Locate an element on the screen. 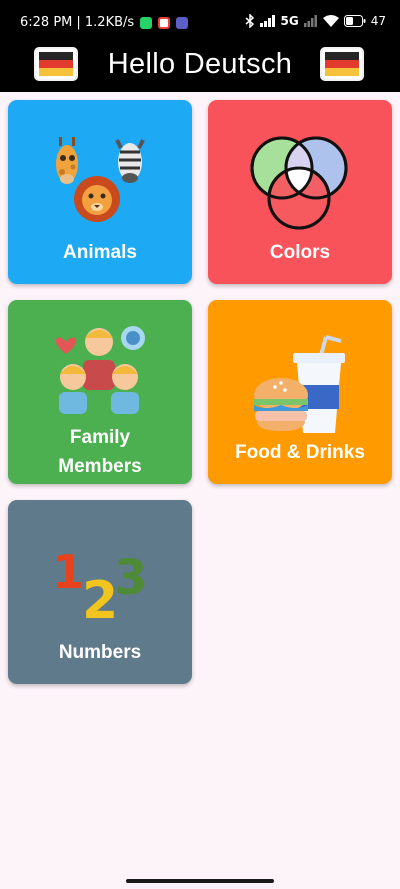 This screenshot has width=400, height=889. whatsapp-icon is located at coordinates (146, 22).